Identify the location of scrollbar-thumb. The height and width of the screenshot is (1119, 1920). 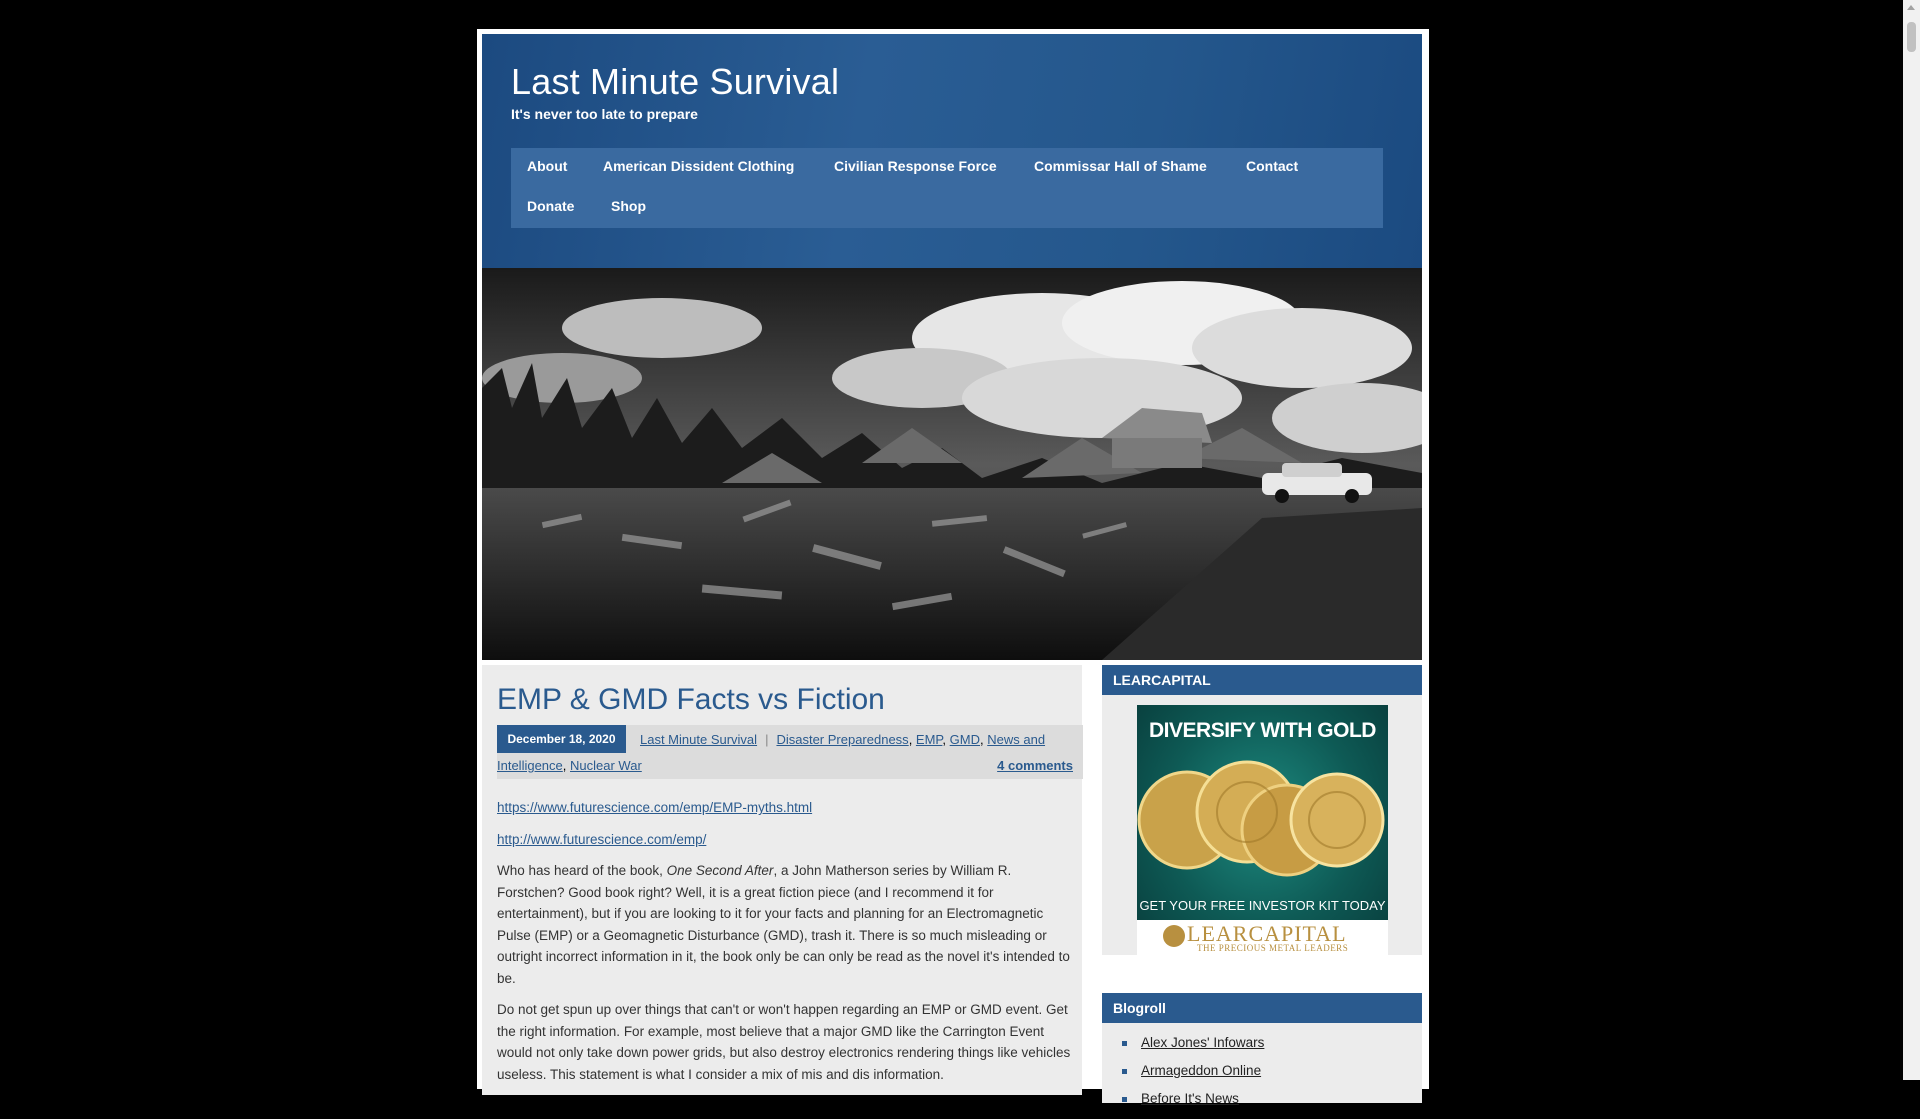
(1911, 37).